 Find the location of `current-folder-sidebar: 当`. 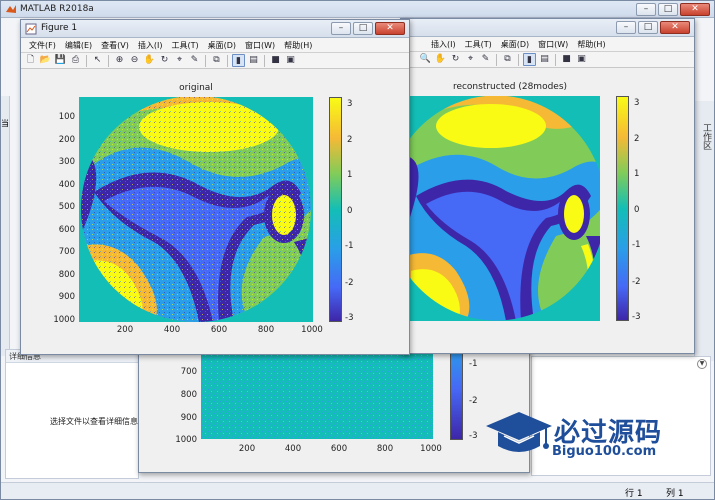

current-folder-sidebar: 当 is located at coordinates (5, 226).